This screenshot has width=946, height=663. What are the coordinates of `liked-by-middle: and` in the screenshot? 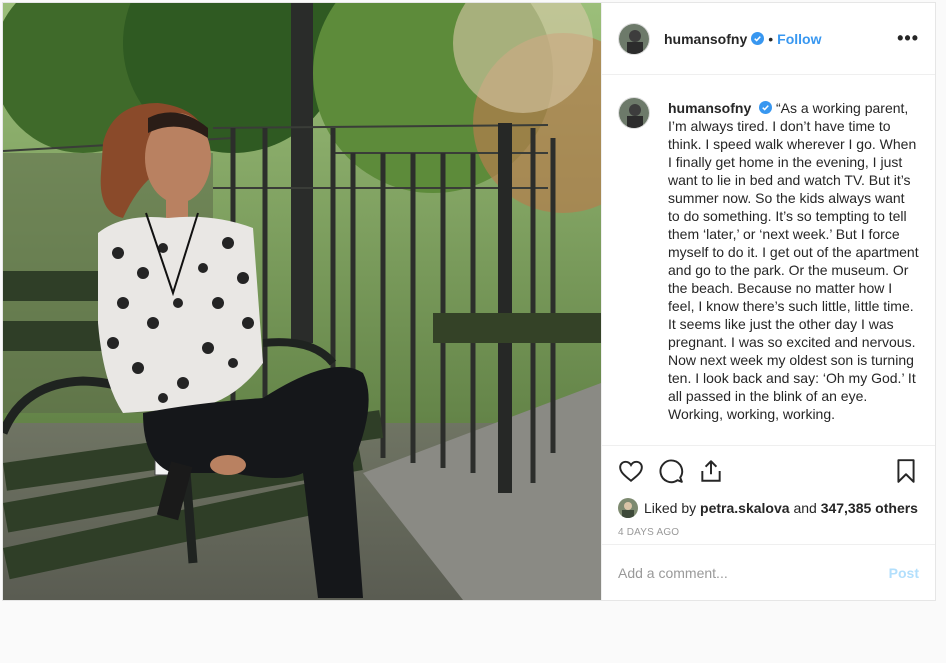 It's located at (805, 507).